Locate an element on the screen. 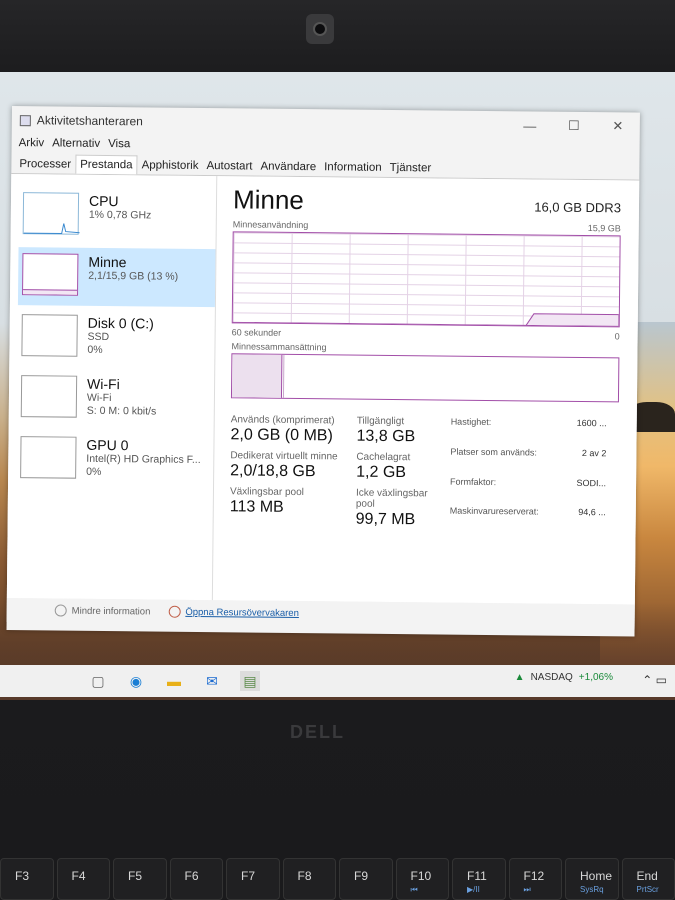 The width and height of the screenshot is (675, 900). sidebar-title: GPU 0 is located at coordinates (107, 445).